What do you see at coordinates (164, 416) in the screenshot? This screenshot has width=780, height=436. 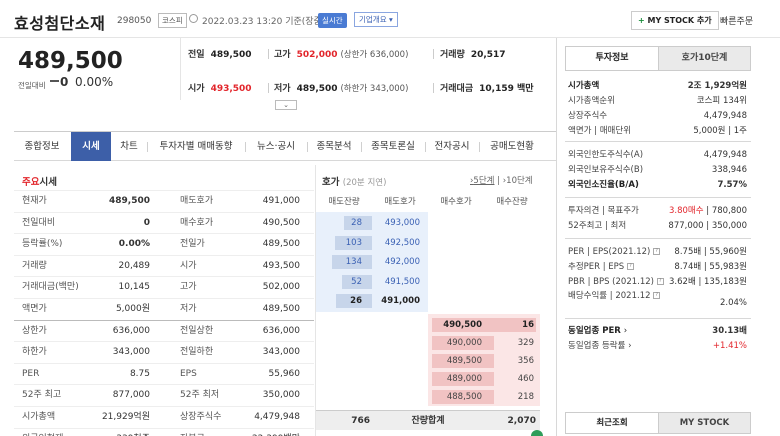 I see `table-row: 시가총액 21,929억원 상장주식수 4,479,948` at bounding box center [164, 416].